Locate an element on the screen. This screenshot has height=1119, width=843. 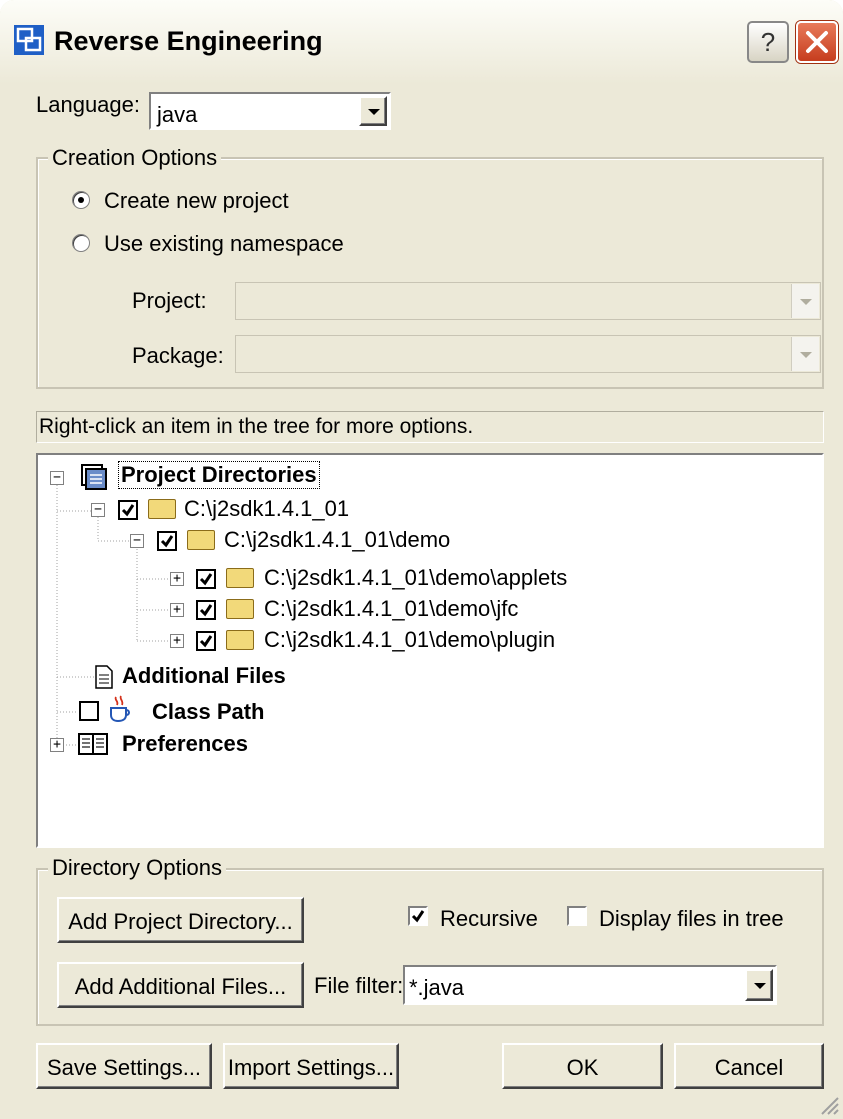
file-icon is located at coordinates (104, 677).